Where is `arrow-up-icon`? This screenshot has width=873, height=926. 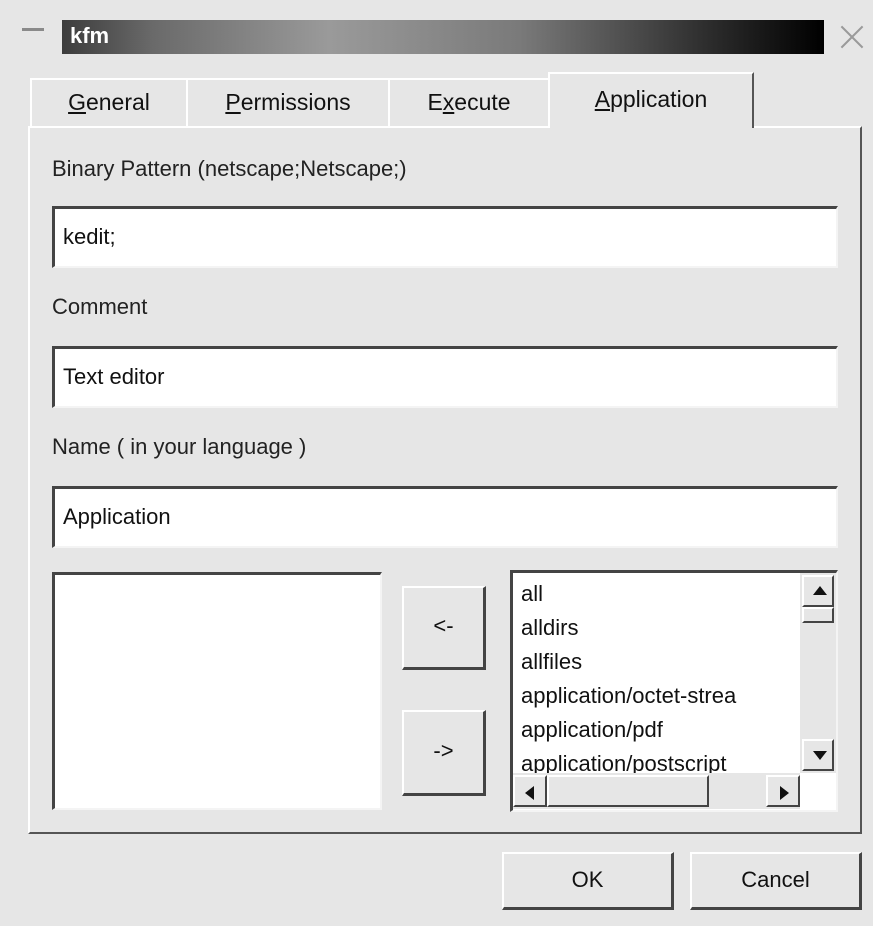 arrow-up-icon is located at coordinates (820, 590).